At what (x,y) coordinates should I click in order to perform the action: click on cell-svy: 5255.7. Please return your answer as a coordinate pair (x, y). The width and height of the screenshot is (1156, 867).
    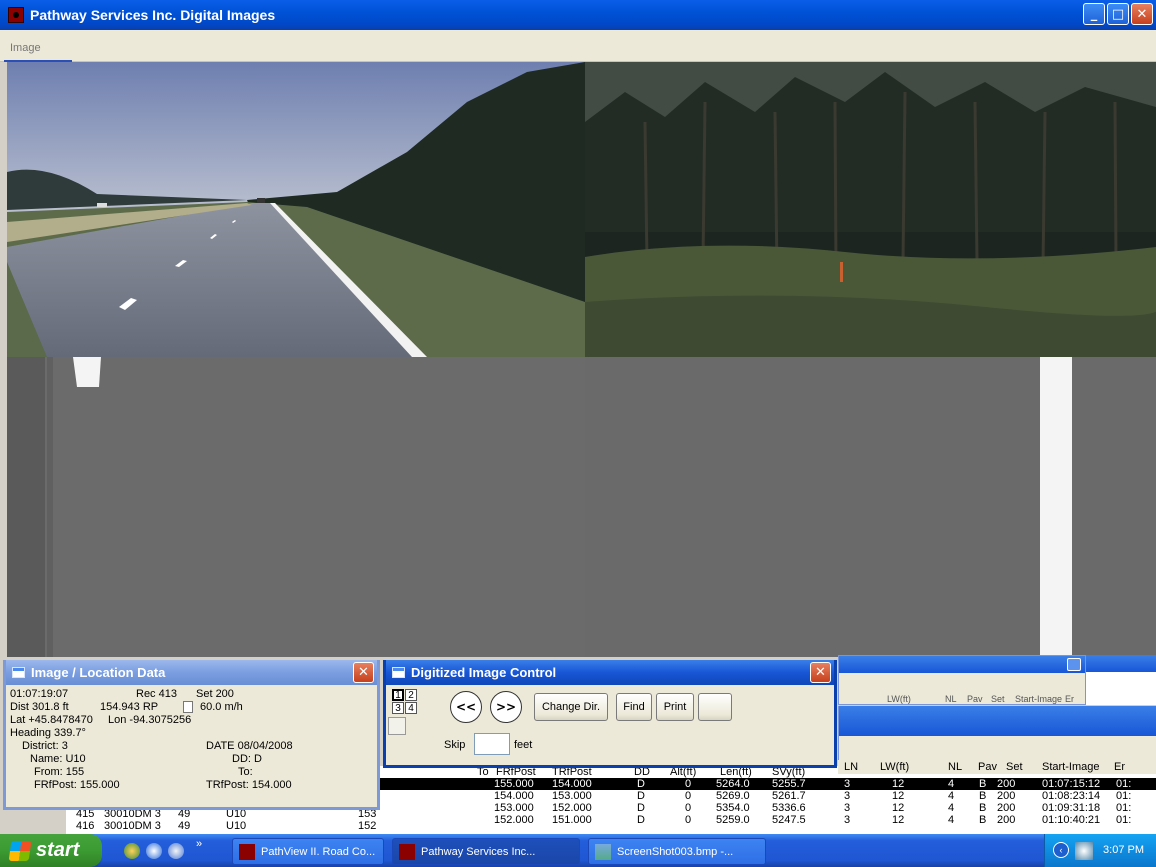
    Looking at the image, I should click on (789, 784).